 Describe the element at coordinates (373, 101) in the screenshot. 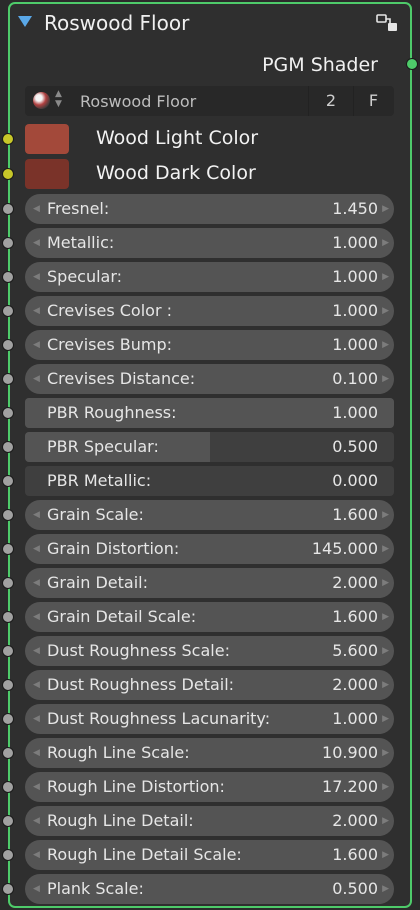

I see `fake-user-button: F` at that location.